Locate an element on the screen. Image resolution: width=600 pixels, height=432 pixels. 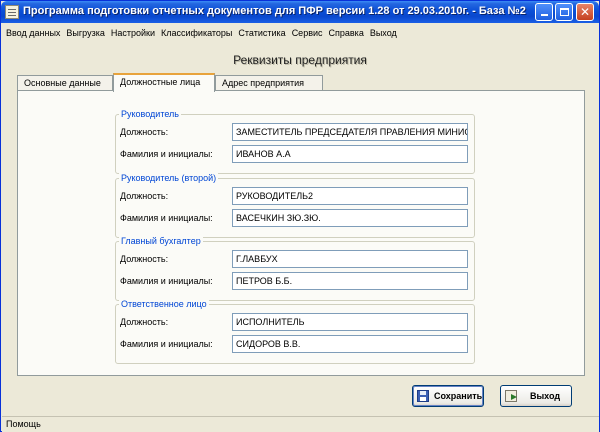
menu-item-help: Справка is located at coordinates (346, 33).